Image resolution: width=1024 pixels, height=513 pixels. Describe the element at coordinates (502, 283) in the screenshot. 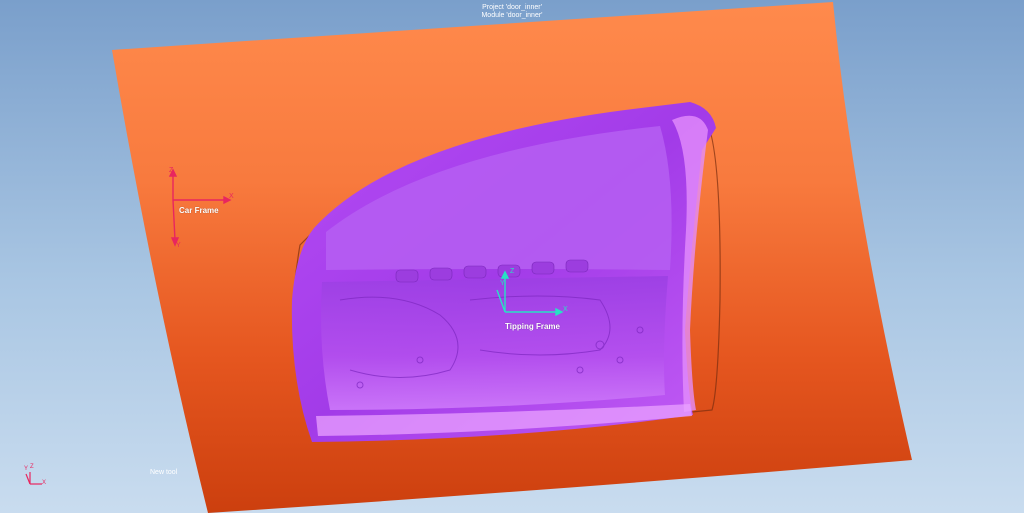

I see `tipping-frame-y-label: Y` at that location.